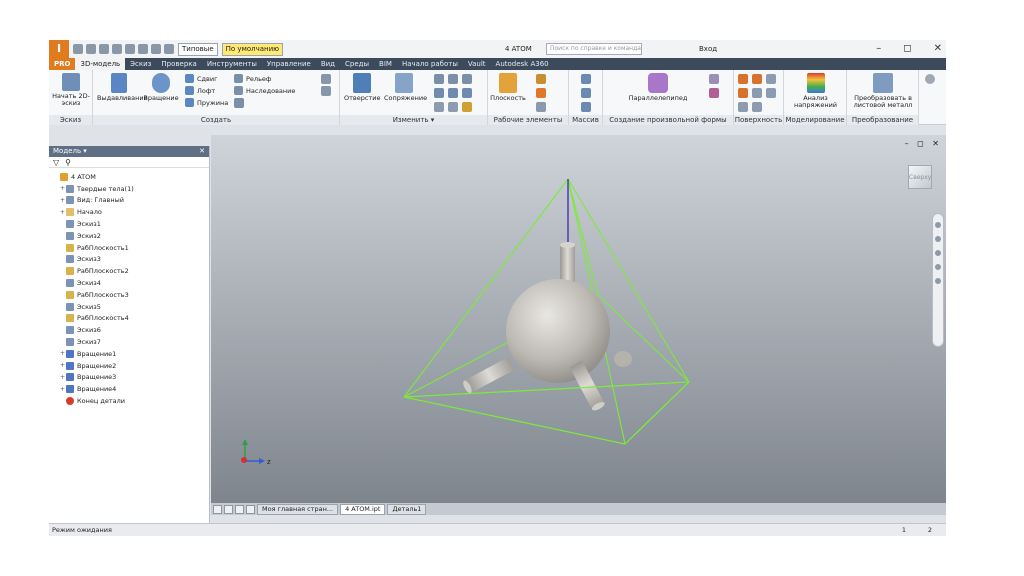 This screenshot has width=1024, height=576. What do you see at coordinates (200, 90) in the screenshot?
I see `loft-button: Лофт` at bounding box center [200, 90].